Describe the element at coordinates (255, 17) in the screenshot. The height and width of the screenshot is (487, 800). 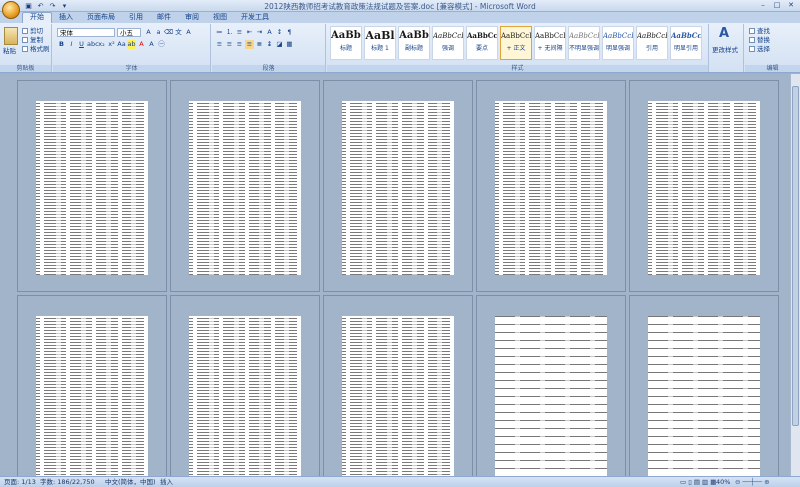
I see `tab-developer: 开发工具` at that location.